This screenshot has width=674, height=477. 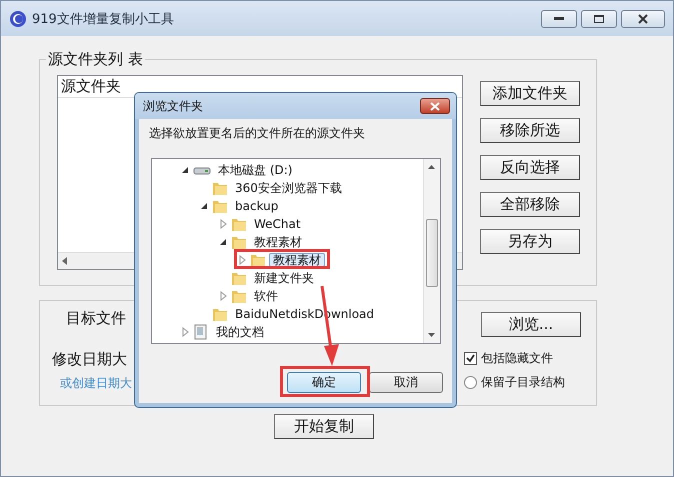 I want to click on option-label: 保留子目录结构, so click(x=523, y=382).